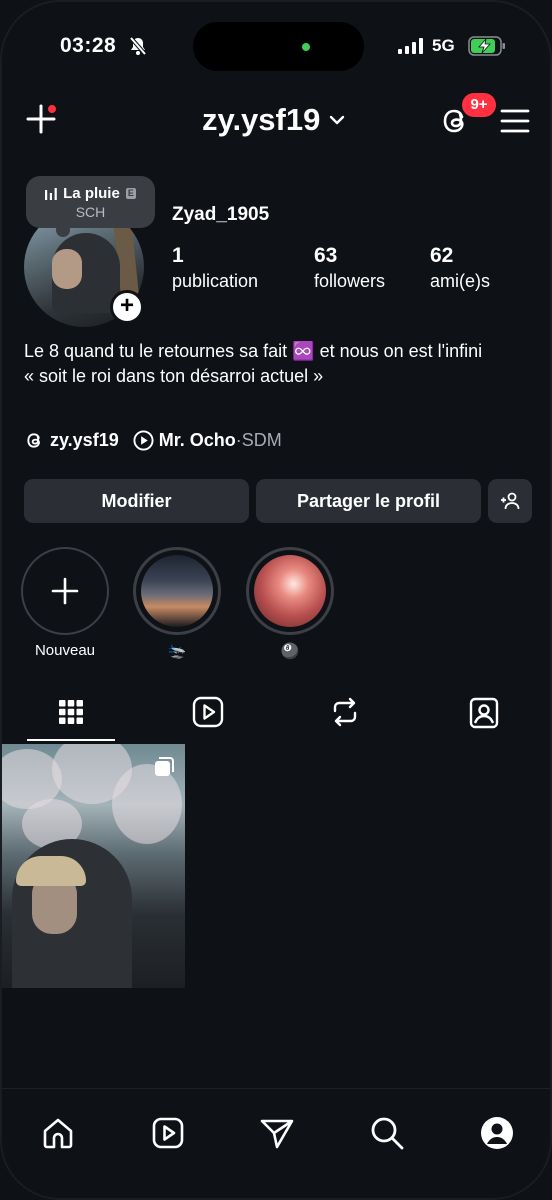  I want to click on music-link: Mr. Ocho, so click(197, 440).